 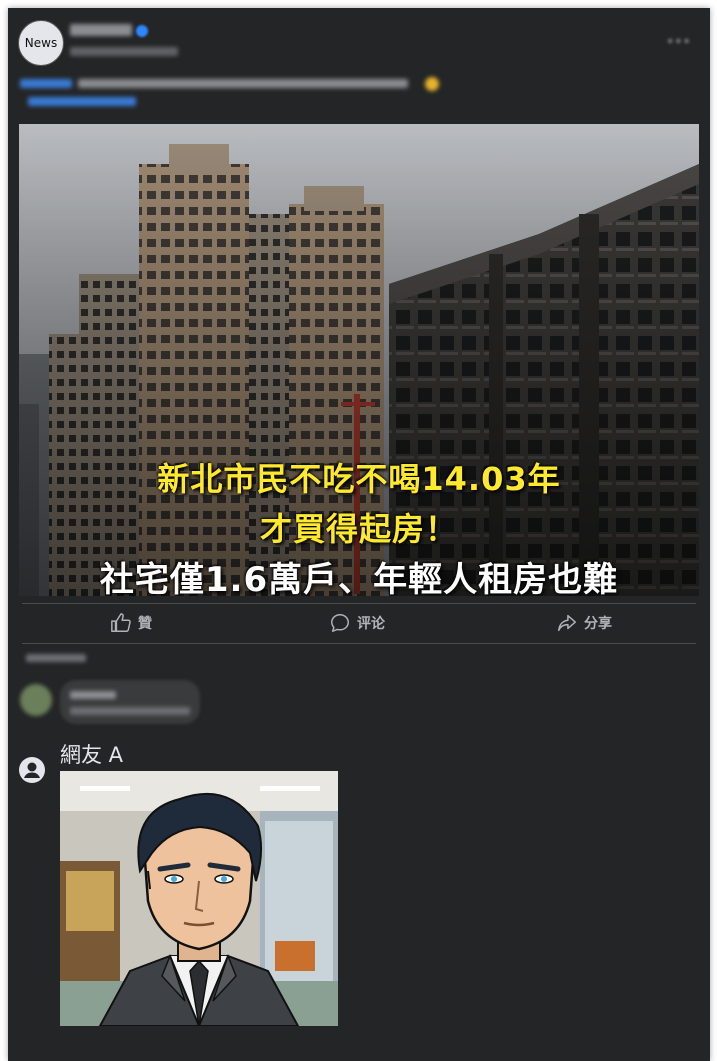 What do you see at coordinates (340, 623) in the screenshot?
I see `comment-bubble-icon` at bounding box center [340, 623].